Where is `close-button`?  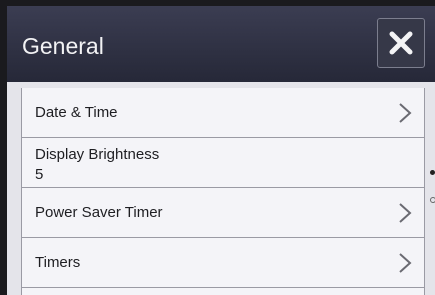 close-button is located at coordinates (401, 43).